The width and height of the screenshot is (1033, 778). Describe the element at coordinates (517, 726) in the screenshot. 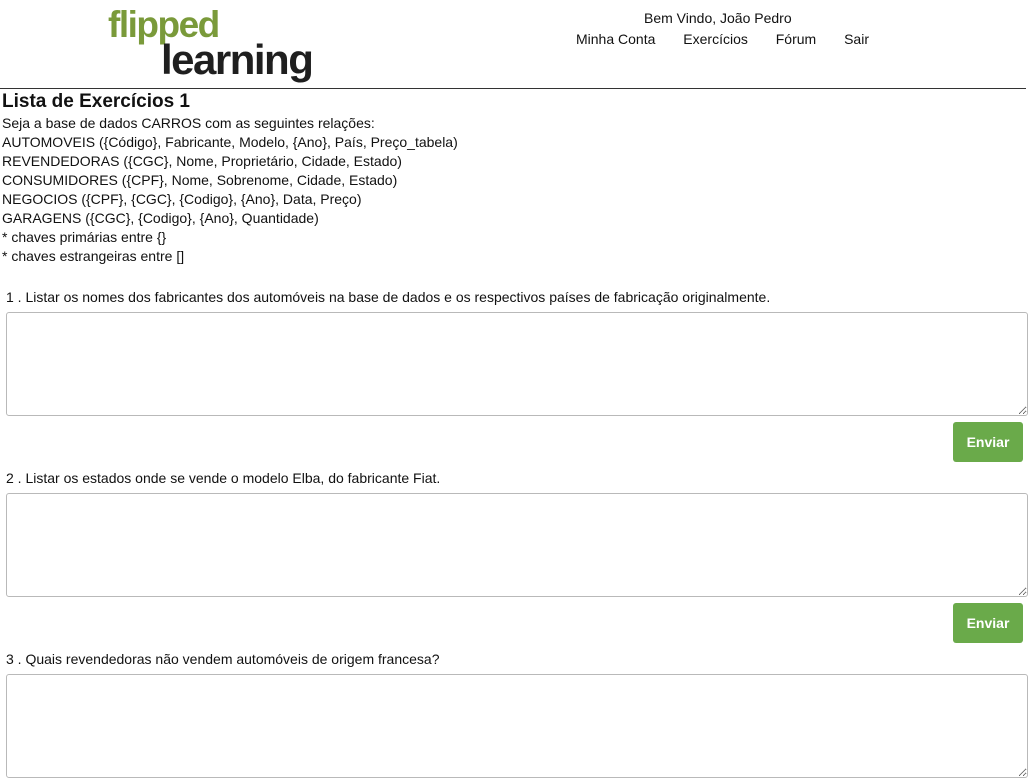

I see `question-3-answer-input` at that location.